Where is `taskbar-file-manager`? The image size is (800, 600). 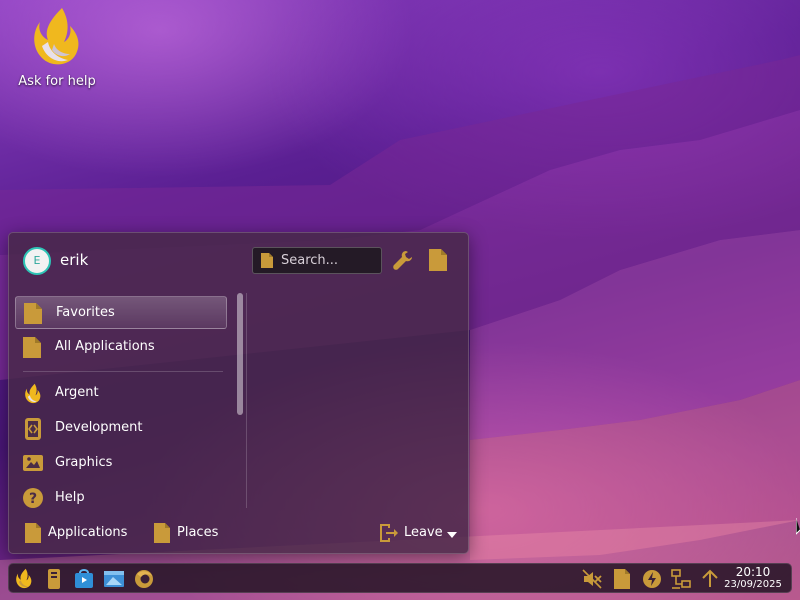
taskbar-file-manager is located at coordinates (114, 579).